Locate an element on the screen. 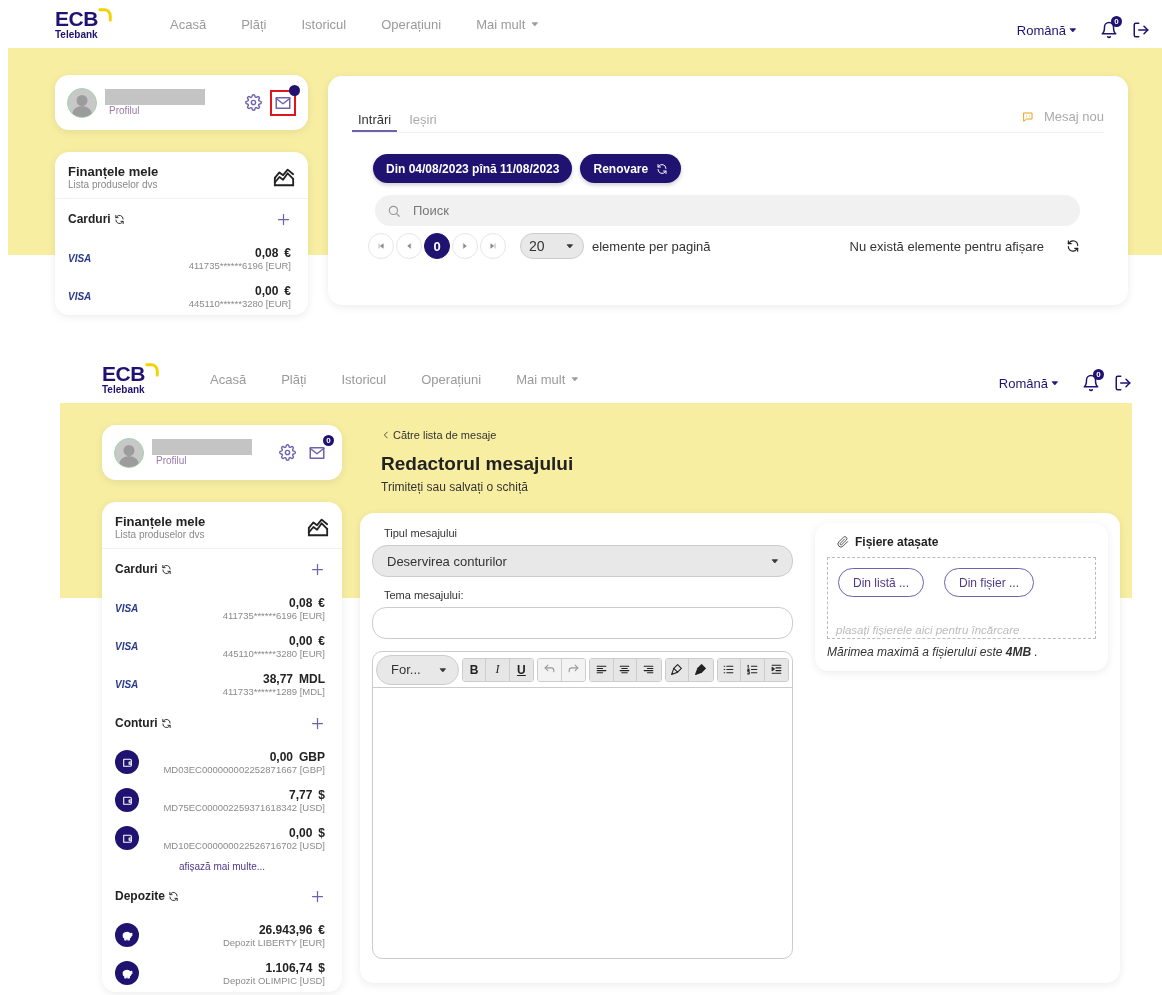 The height and width of the screenshot is (995, 1162). numbered-list-button is located at coordinates (753, 669).